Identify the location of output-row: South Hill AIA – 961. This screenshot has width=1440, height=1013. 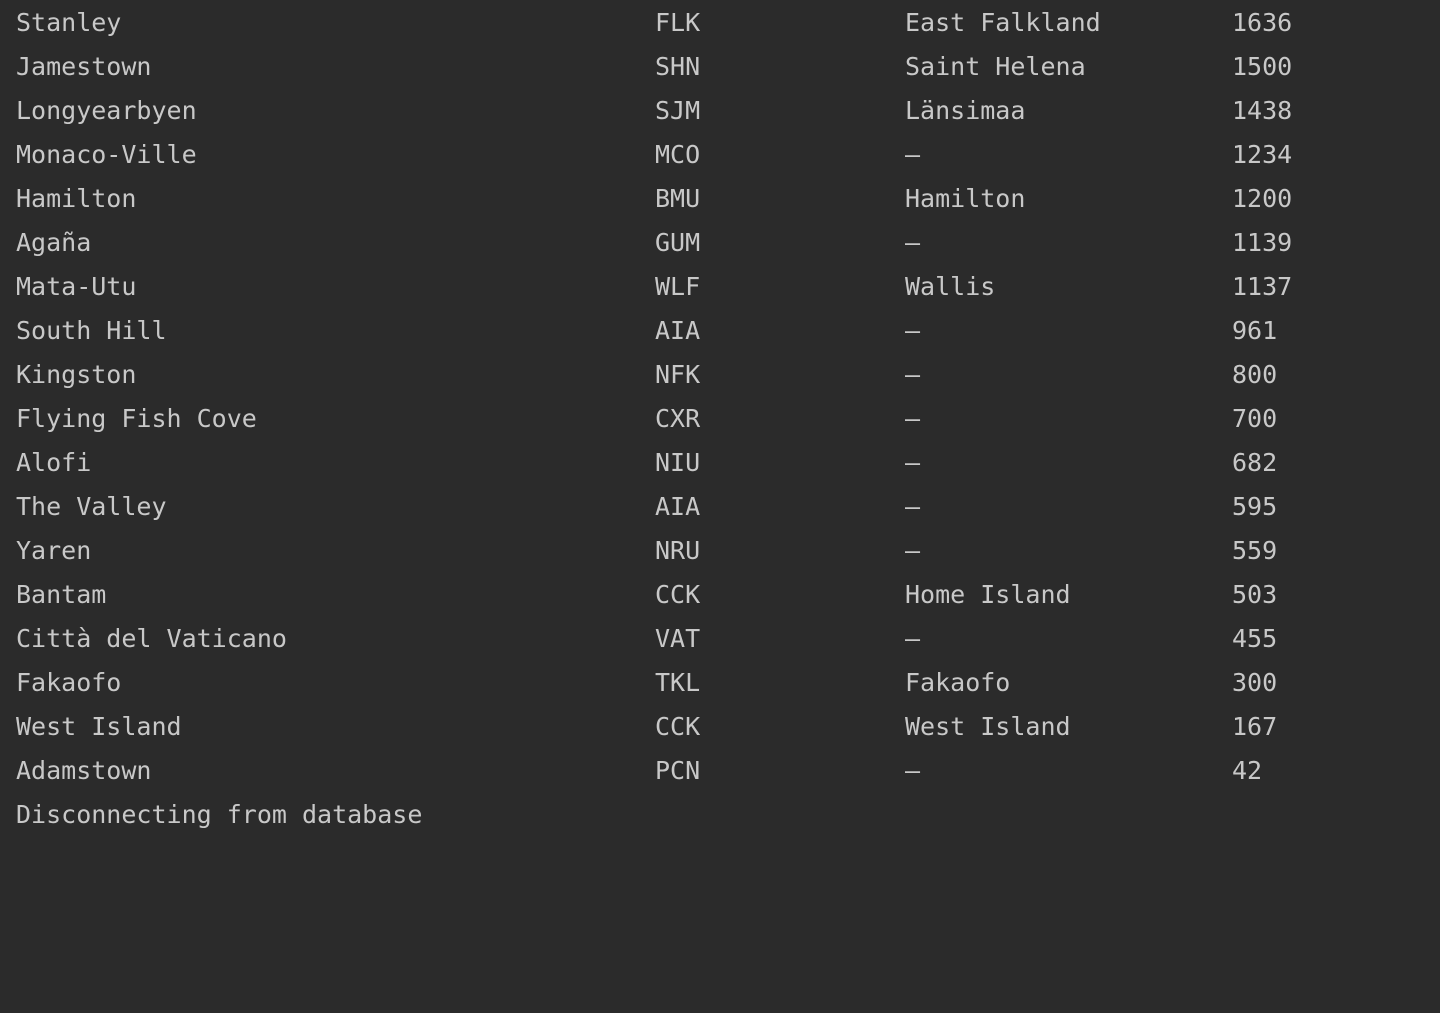
(720, 331).